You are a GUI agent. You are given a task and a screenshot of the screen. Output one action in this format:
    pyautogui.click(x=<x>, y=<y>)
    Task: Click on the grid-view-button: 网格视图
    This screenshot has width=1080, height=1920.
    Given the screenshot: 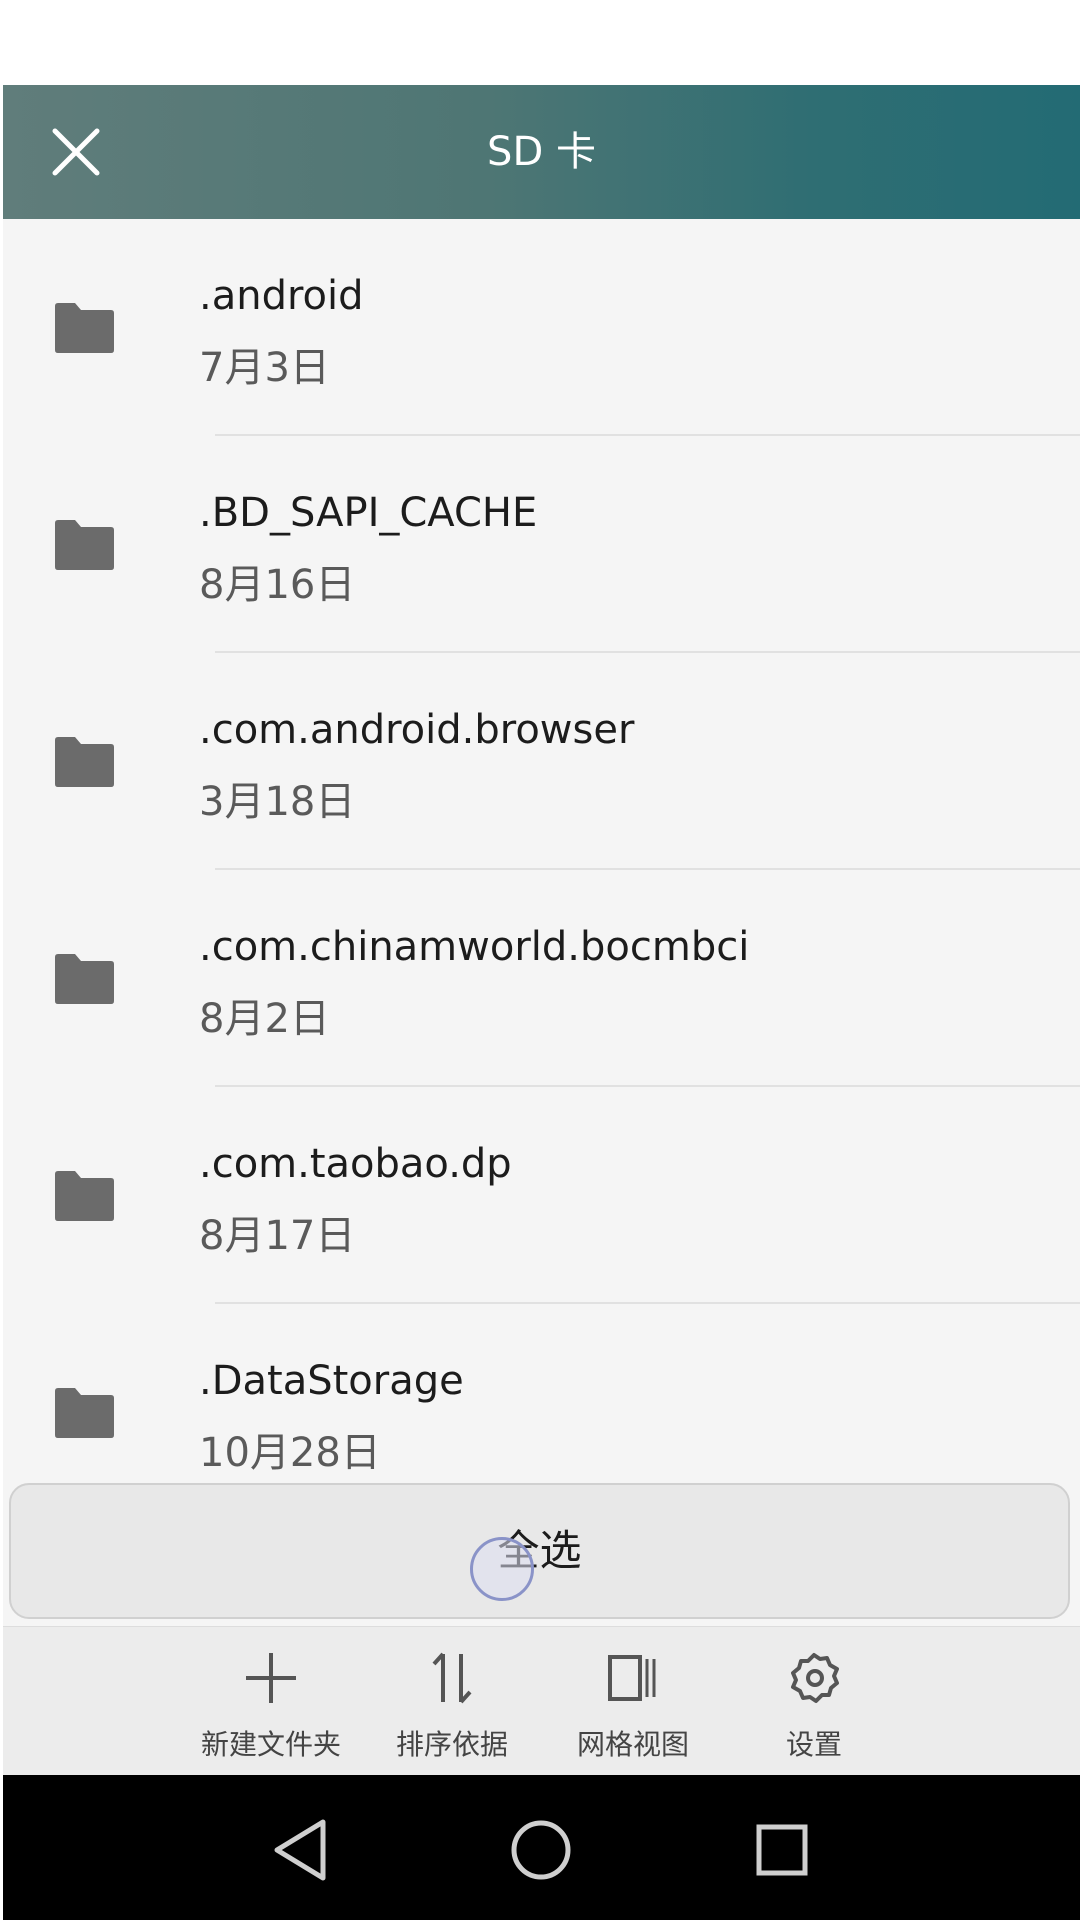 What is the action you would take?
    pyautogui.click(x=633, y=1701)
    